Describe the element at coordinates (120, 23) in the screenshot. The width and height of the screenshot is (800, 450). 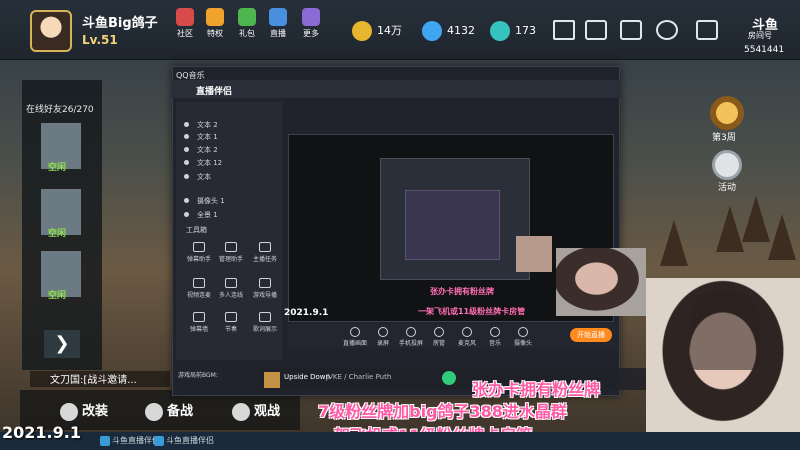
I see `player-name: 斗鱼Big鸽子` at that location.